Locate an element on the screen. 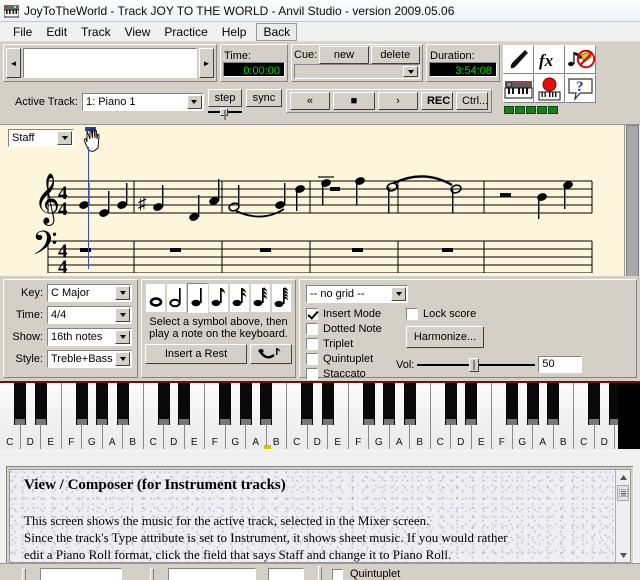 This screenshot has height=580, width=640. cue-select is located at coordinates (357, 71).